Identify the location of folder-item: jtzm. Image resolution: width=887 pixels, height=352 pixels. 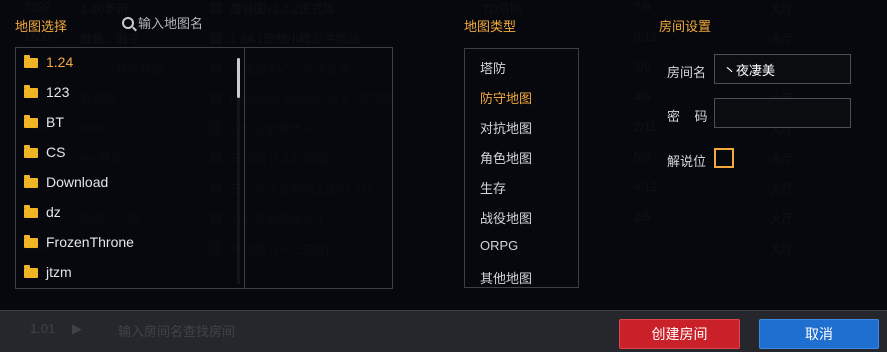
(129, 273).